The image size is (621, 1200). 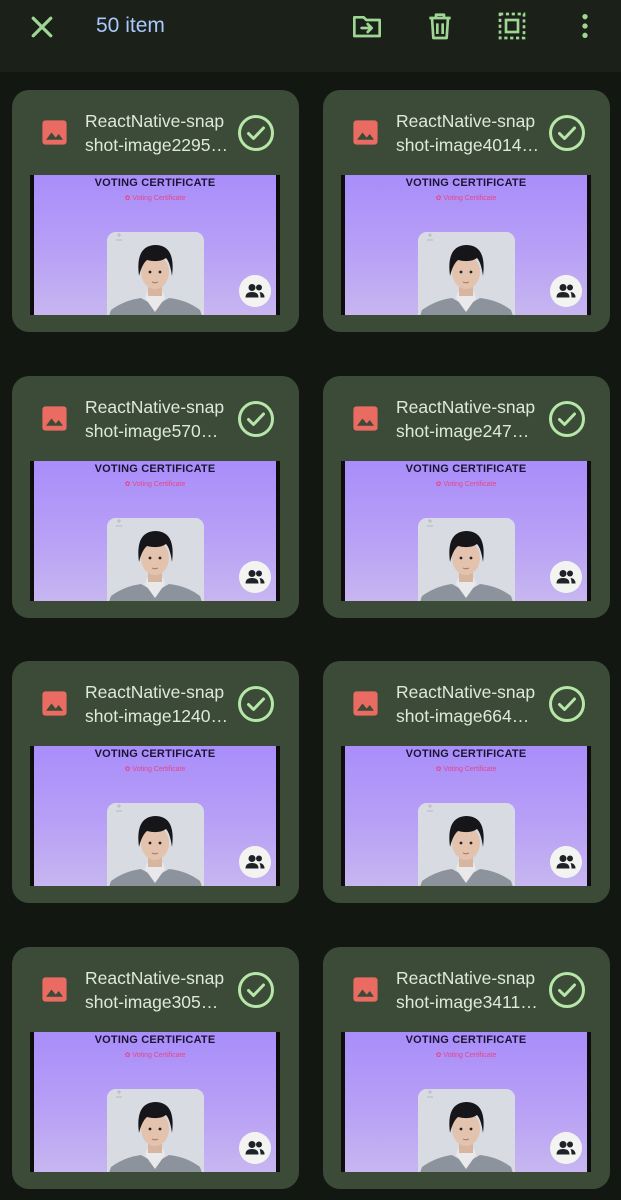 What do you see at coordinates (42, 27) in the screenshot?
I see `close-icon` at bounding box center [42, 27].